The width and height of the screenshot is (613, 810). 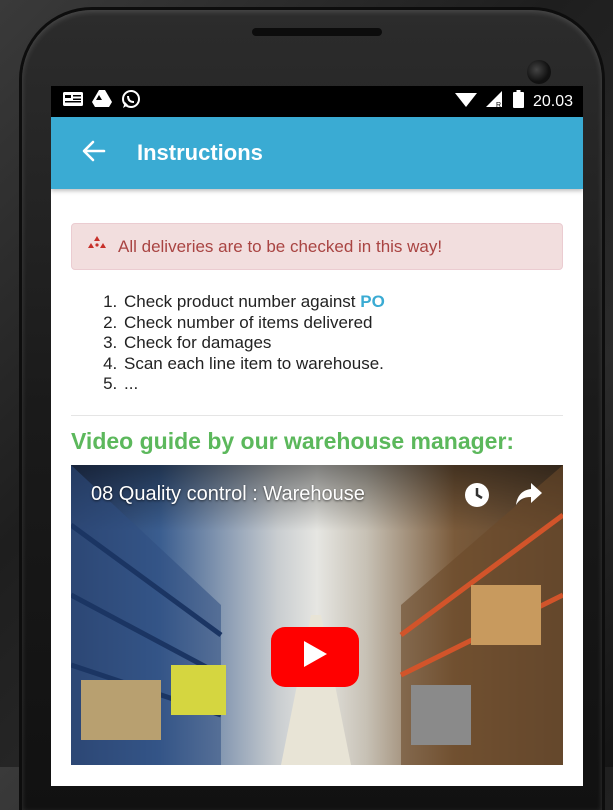 What do you see at coordinates (494, 101) in the screenshot?
I see `signal-icon: R` at bounding box center [494, 101].